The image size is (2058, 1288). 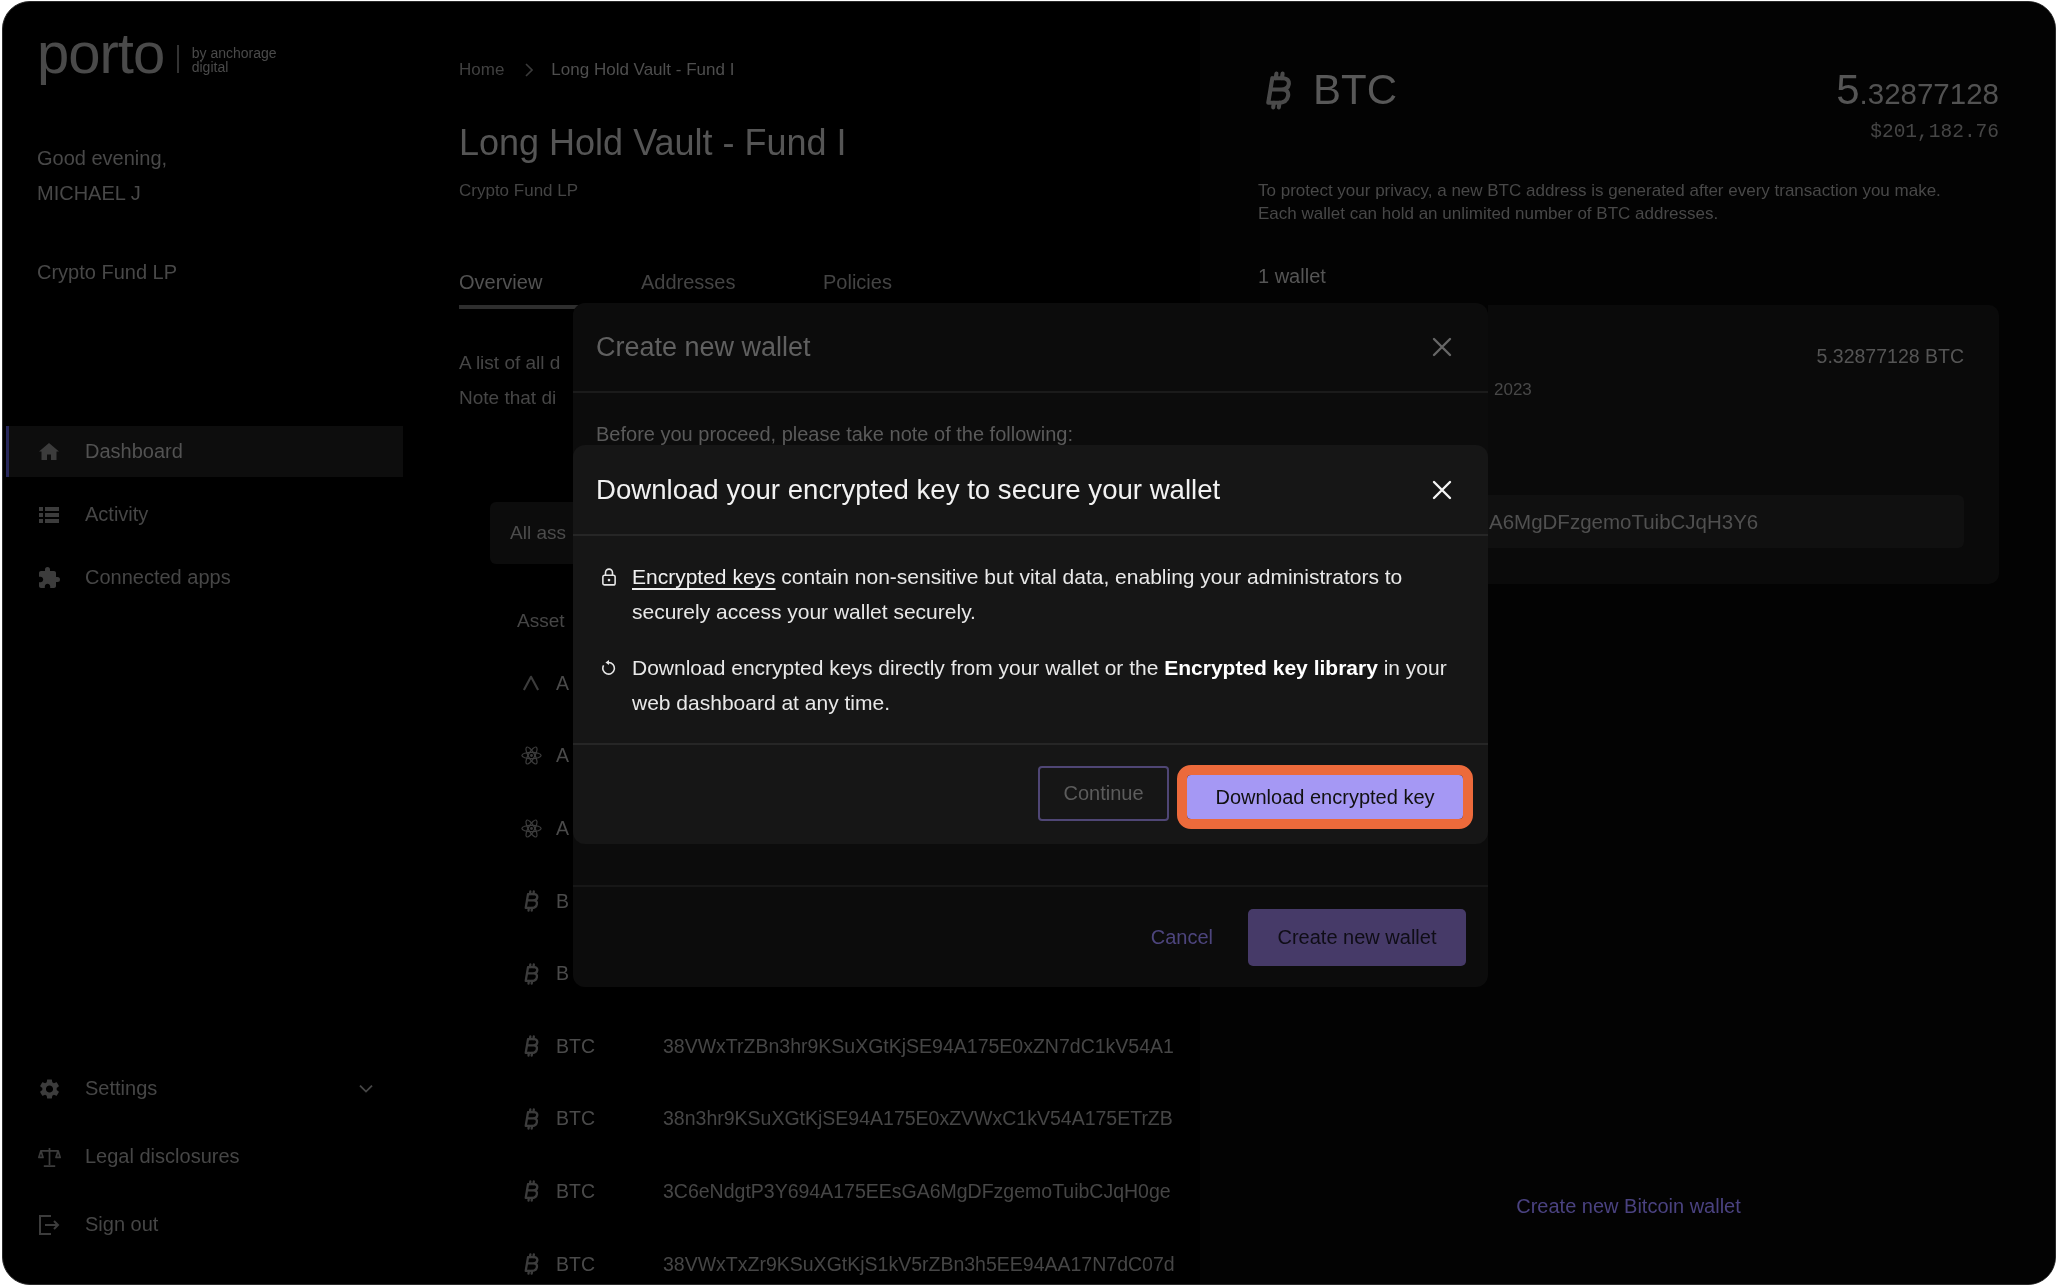 I want to click on wallet-balance: 5.32877128 BTC, so click(x=1890, y=356).